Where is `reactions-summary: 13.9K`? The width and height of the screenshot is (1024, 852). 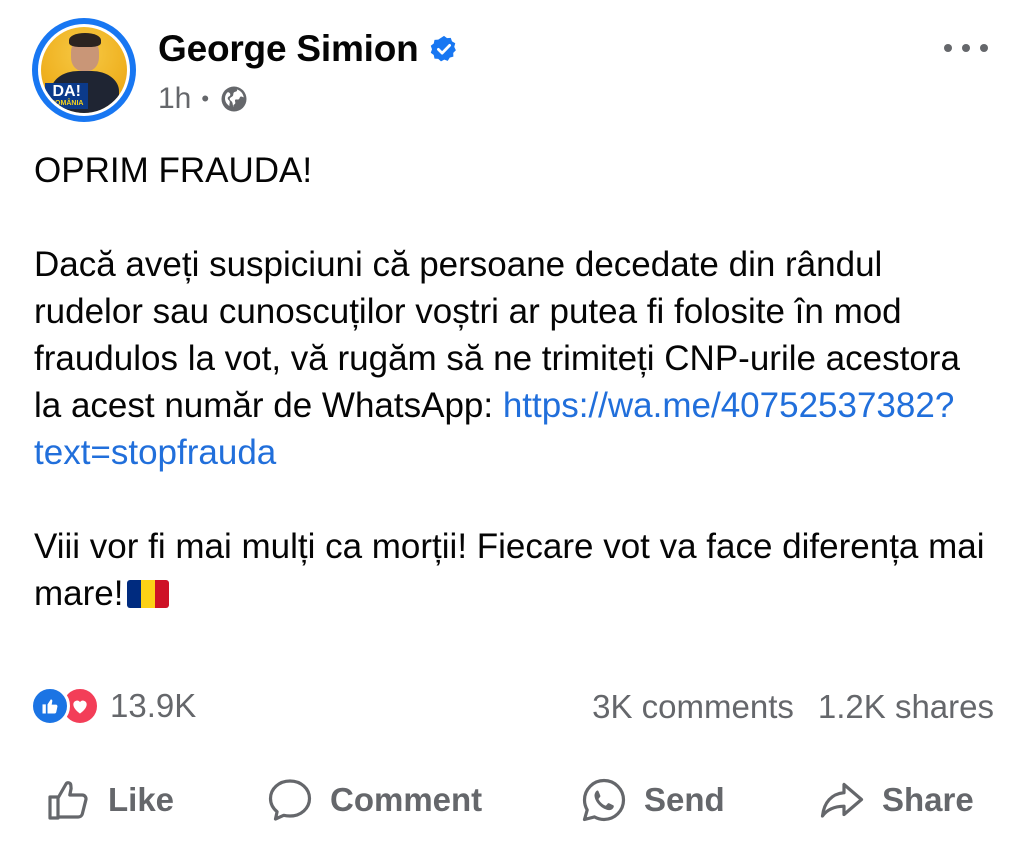 reactions-summary: 13.9K is located at coordinates (113, 706).